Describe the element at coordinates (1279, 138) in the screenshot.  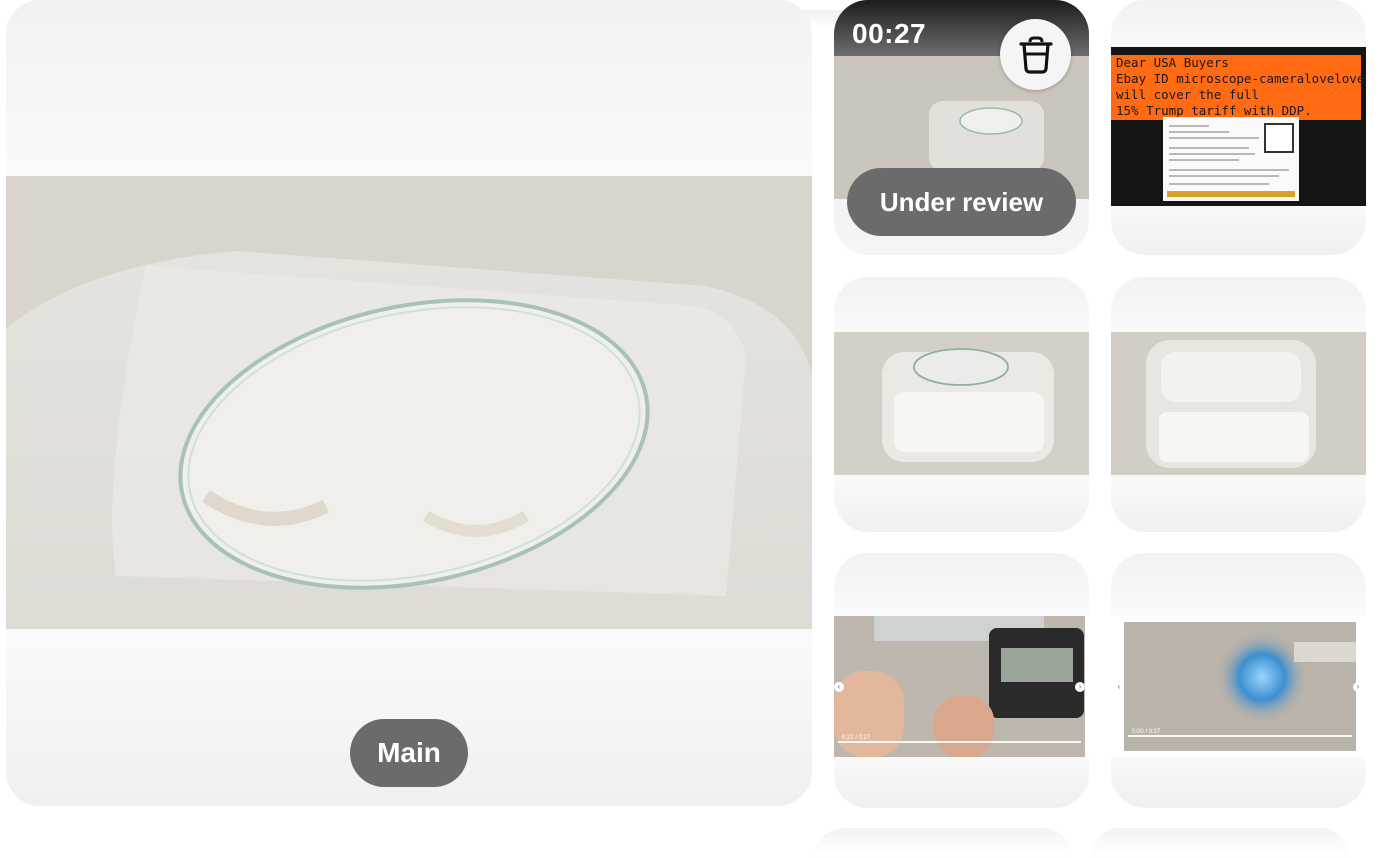
I see `ebay-logo-image` at that location.